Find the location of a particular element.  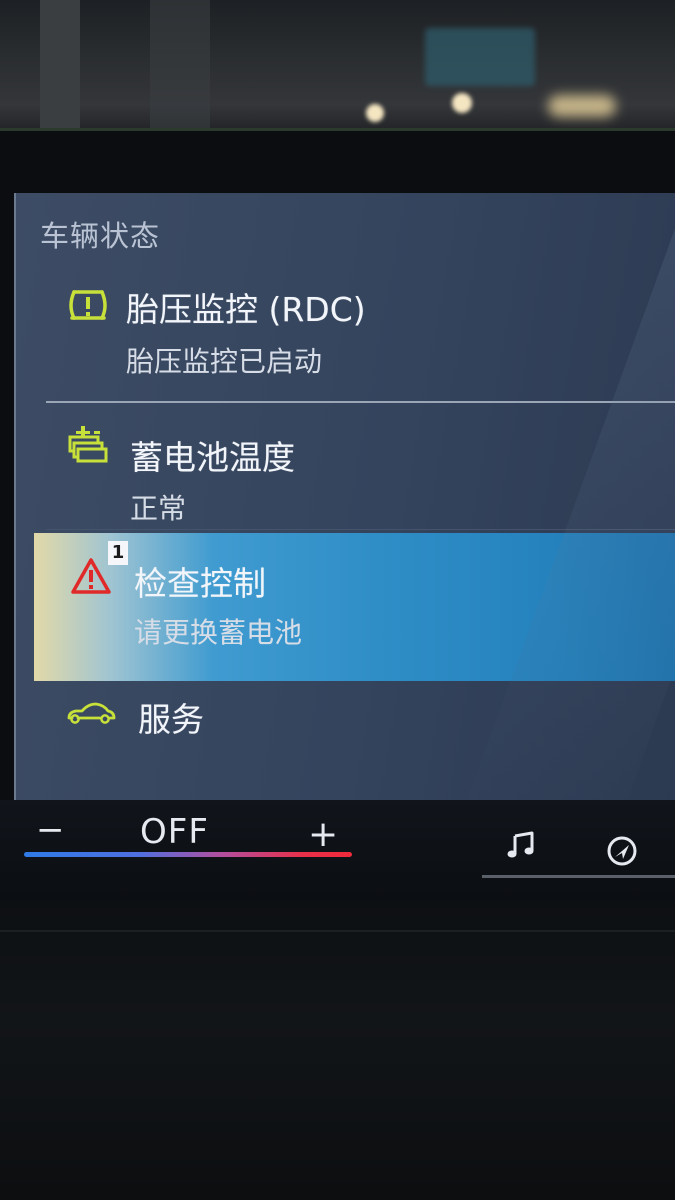

background-sign is located at coordinates (480, 57).